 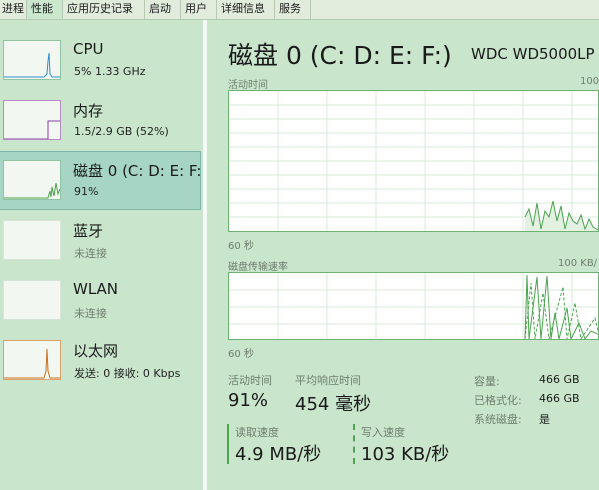 What do you see at coordinates (293, 9) in the screenshot?
I see `tab-services: 服务` at bounding box center [293, 9].